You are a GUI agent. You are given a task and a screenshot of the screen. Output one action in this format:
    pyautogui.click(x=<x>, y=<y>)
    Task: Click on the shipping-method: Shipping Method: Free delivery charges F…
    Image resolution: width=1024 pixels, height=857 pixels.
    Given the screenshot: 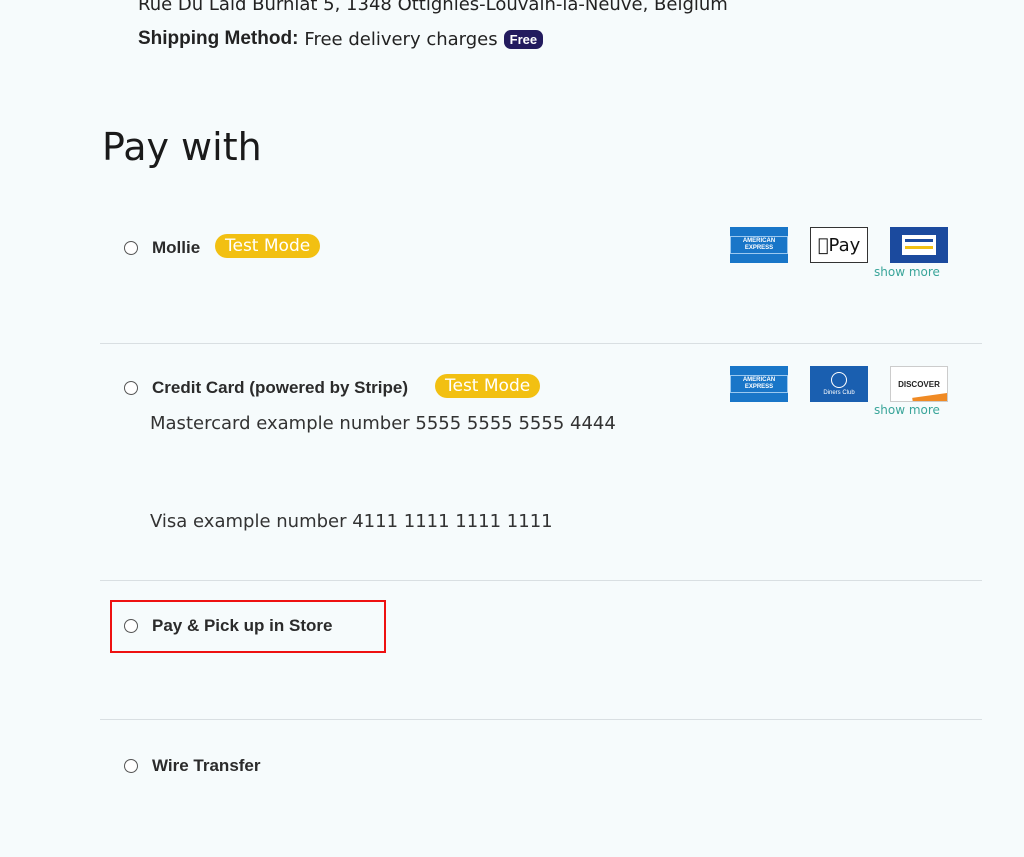 What is the action you would take?
    pyautogui.click(x=341, y=39)
    